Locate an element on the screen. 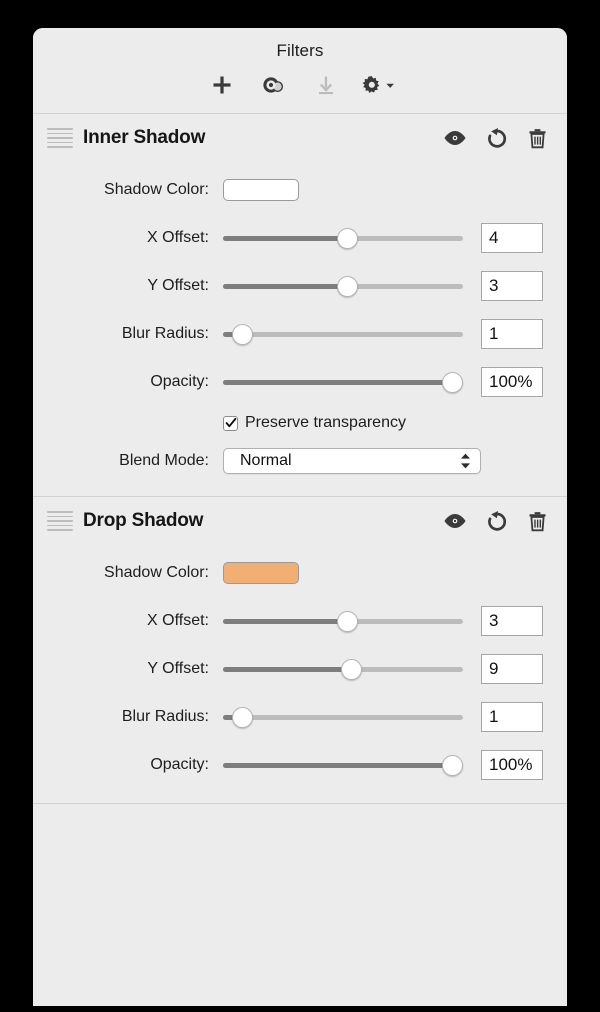 The image size is (600, 1012). blend-mode-value: Normal is located at coordinates (266, 460).